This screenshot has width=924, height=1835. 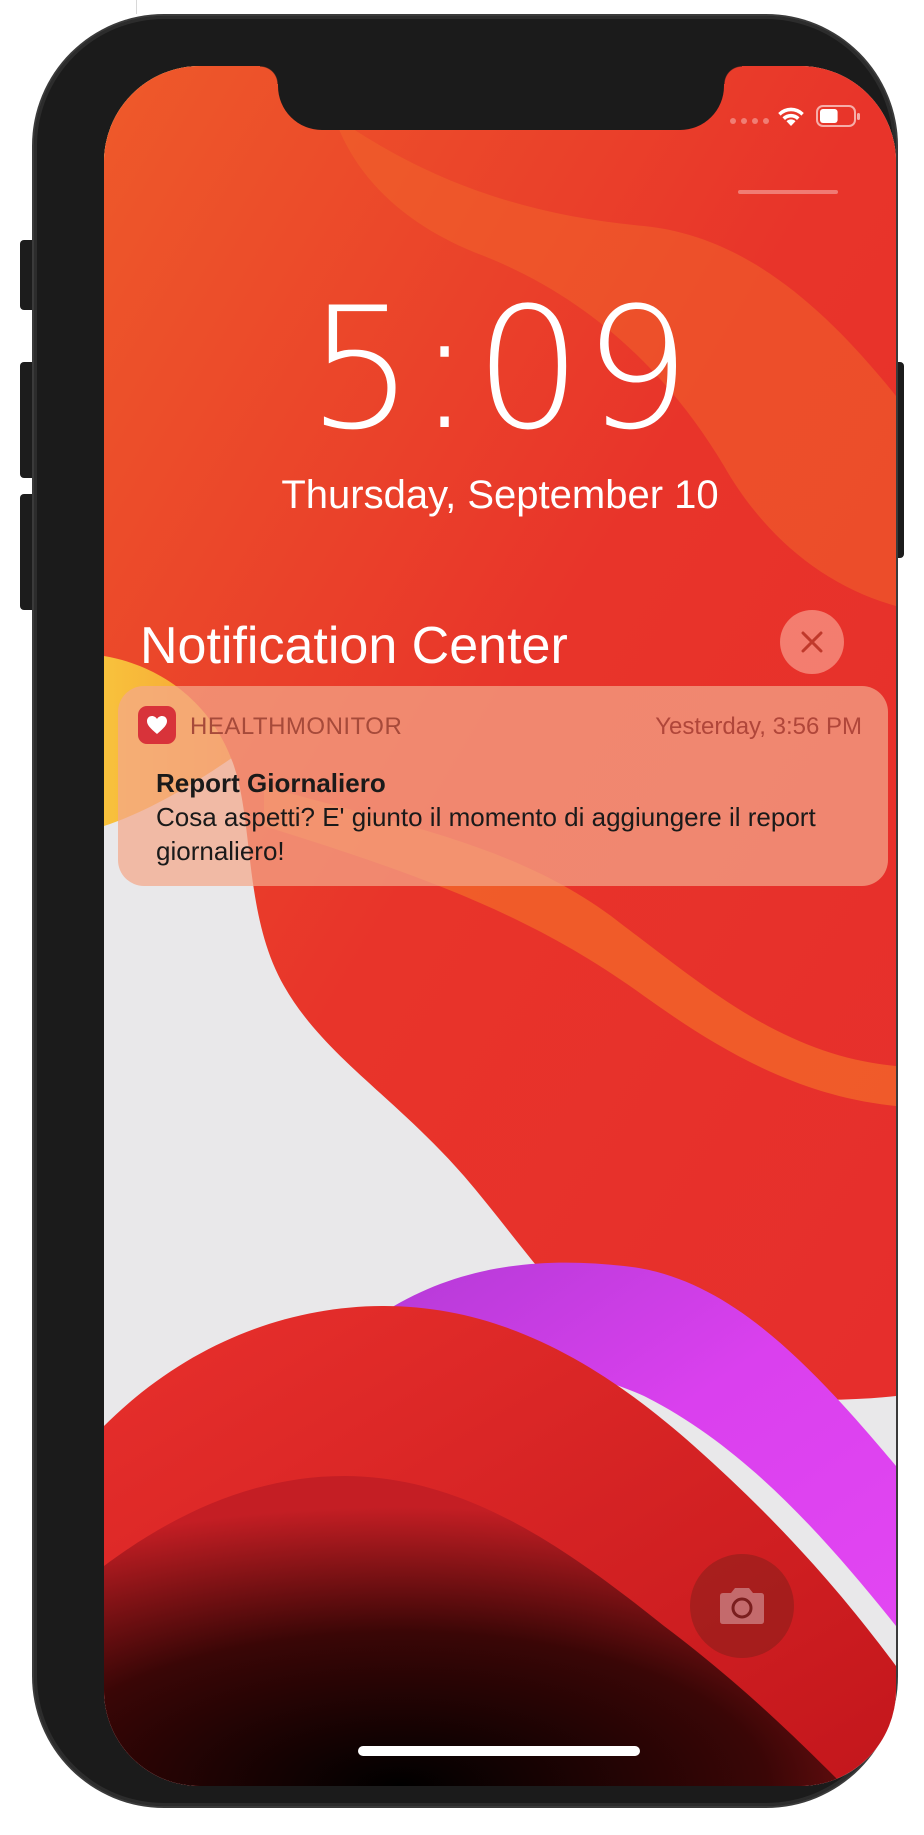 I want to click on notification-center-title: Notification Center, so click(x=354, y=646).